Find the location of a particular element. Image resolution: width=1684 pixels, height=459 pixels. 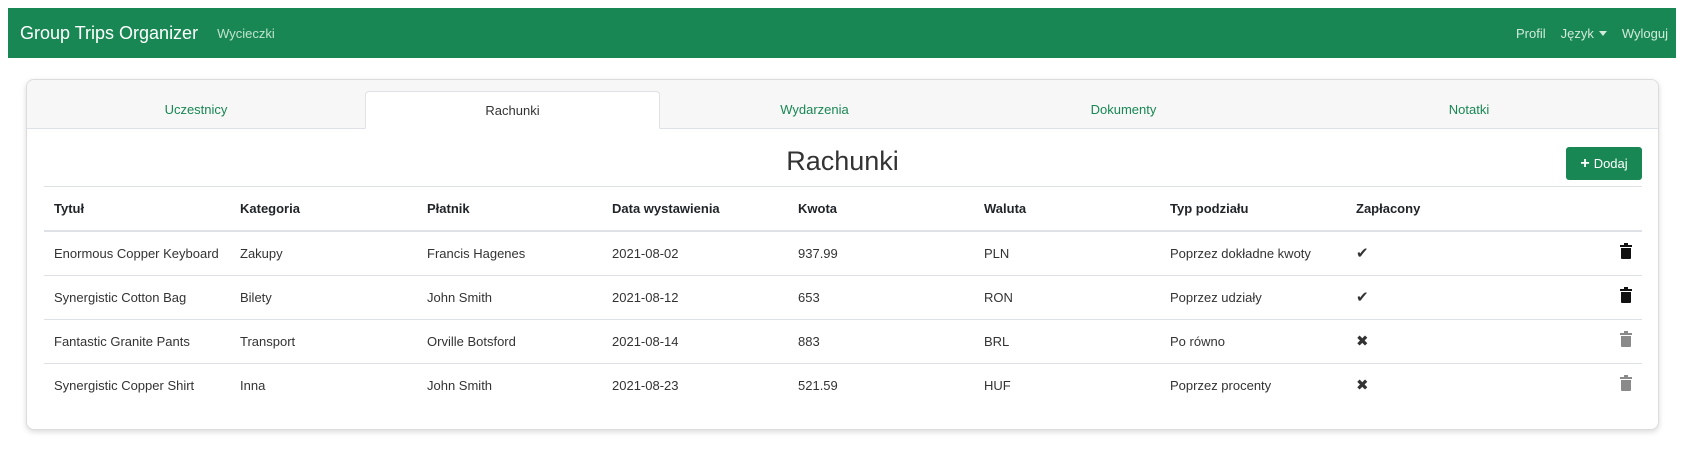

cell-amount: 883 is located at coordinates (881, 341).